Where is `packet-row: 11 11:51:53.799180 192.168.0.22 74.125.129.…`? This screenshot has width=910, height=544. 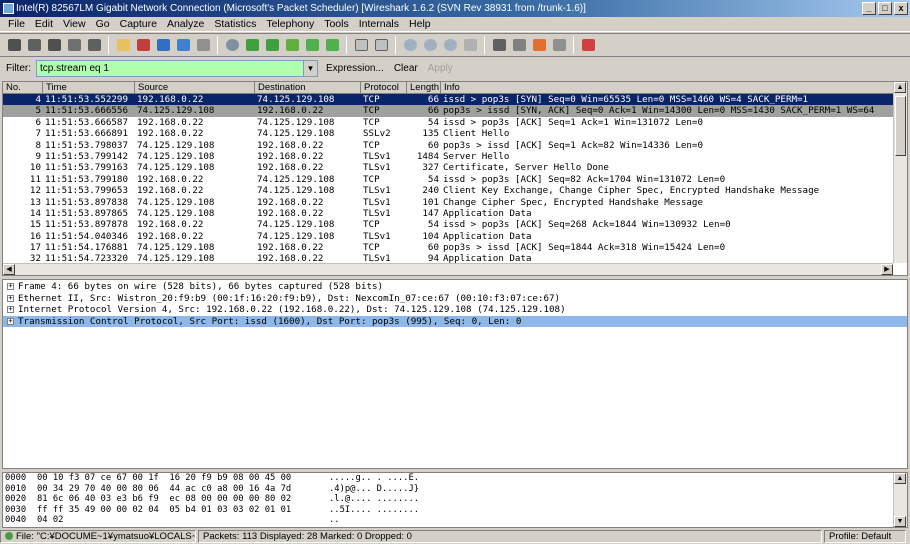 packet-row: 11 11:51:53.799180 192.168.0.22 74.125.129.… is located at coordinates (455, 179).